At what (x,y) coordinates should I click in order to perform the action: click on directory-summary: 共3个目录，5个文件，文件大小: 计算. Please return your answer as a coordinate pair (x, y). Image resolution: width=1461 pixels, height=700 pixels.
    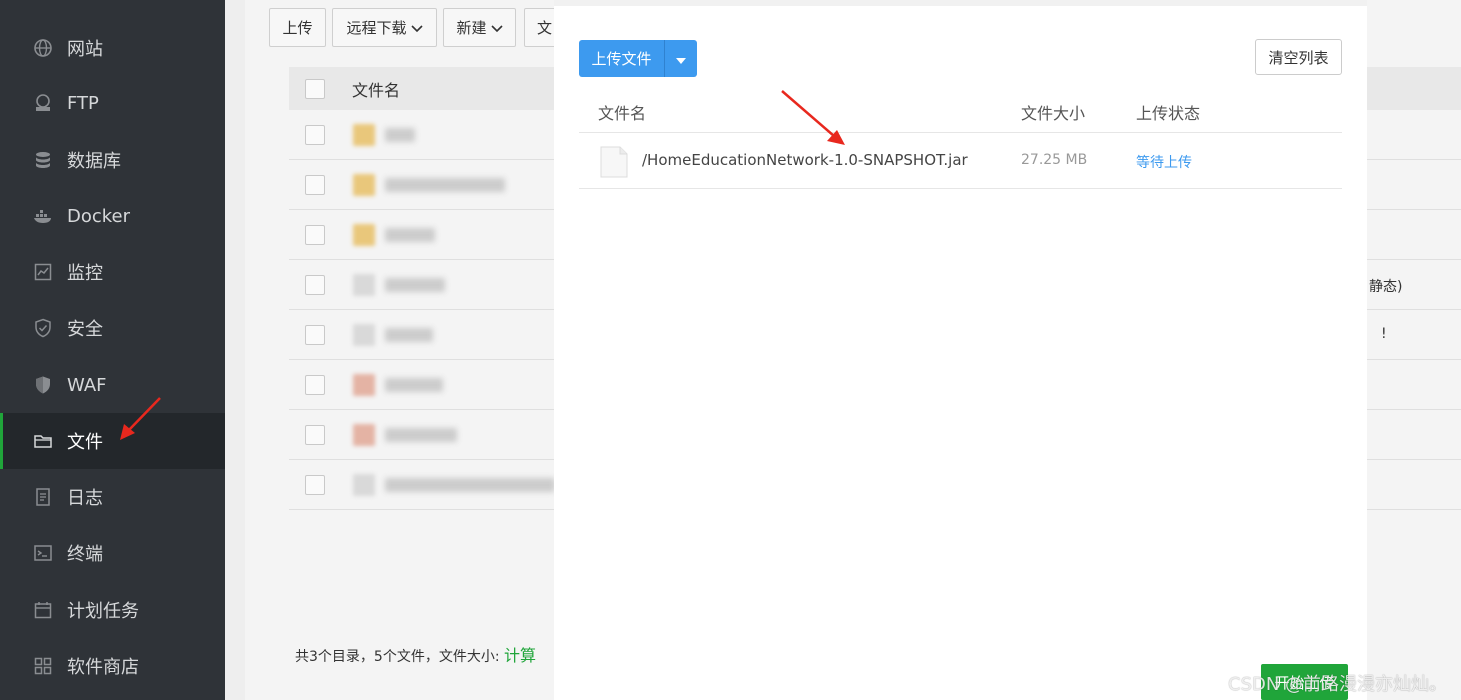
    Looking at the image, I should click on (415, 654).